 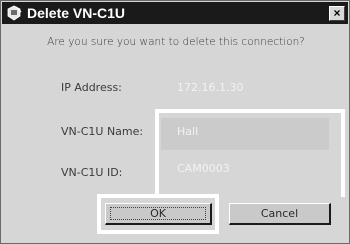 What do you see at coordinates (210, 87) in the screenshot?
I see `ip-address-value: 172.16.1.30` at bounding box center [210, 87].